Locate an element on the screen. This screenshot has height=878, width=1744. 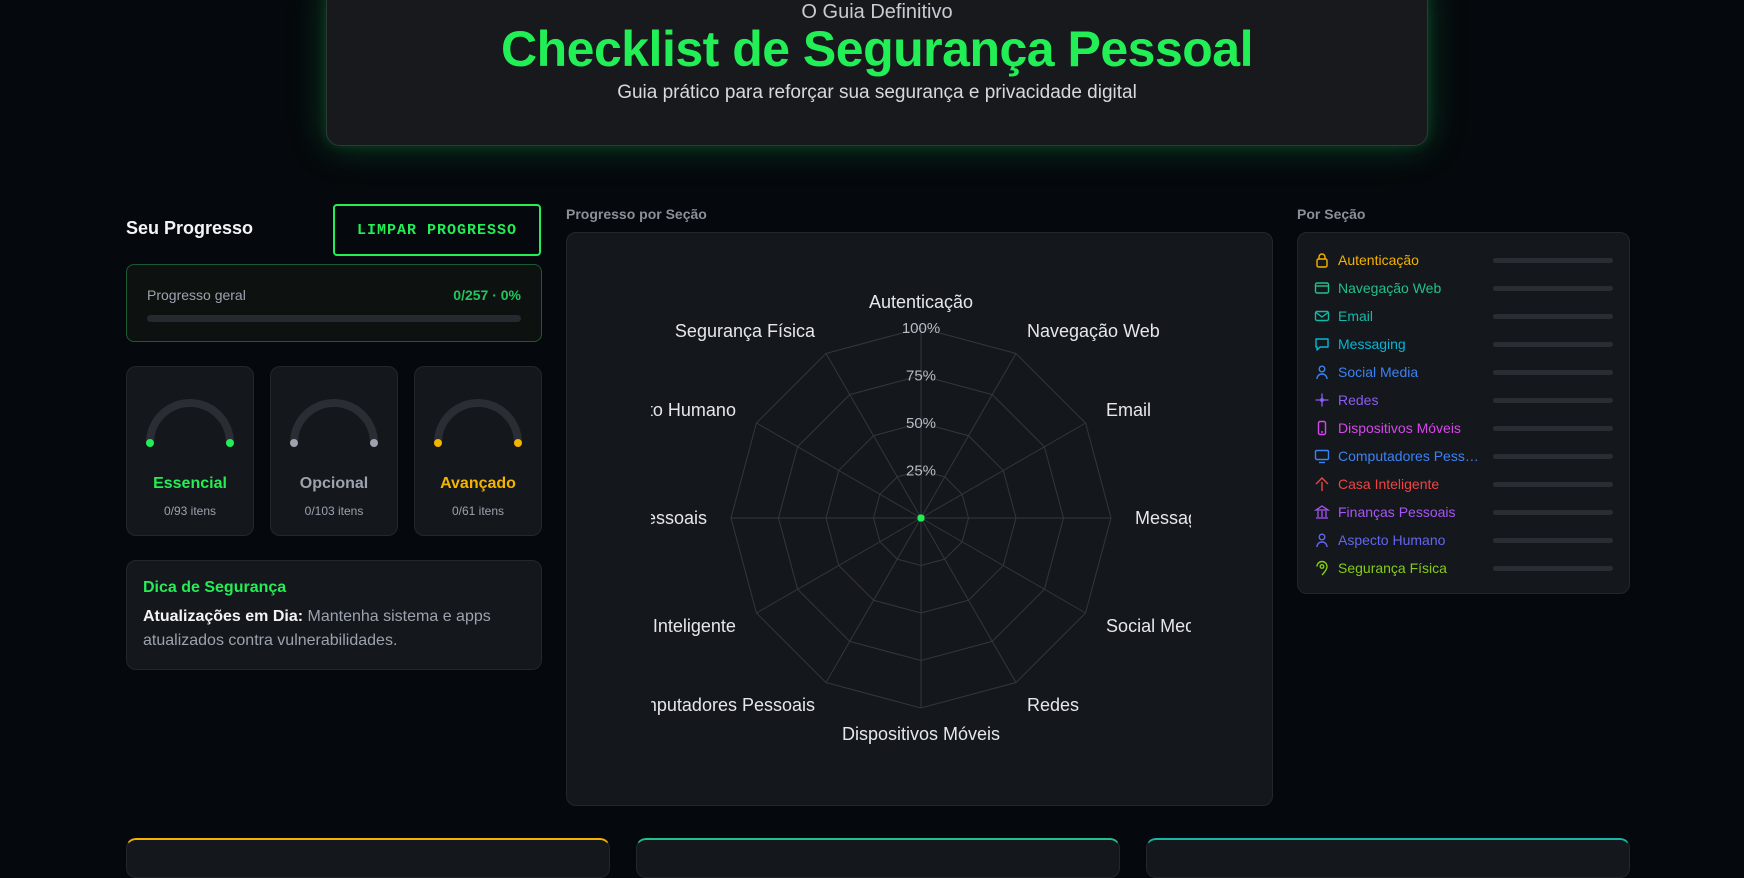
browser-icon is located at coordinates (1322, 288).